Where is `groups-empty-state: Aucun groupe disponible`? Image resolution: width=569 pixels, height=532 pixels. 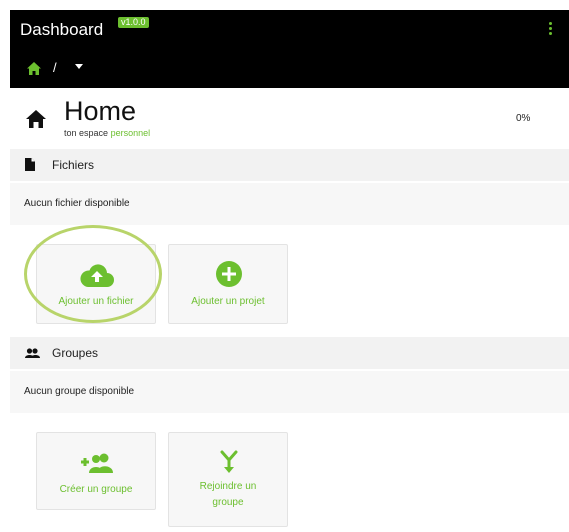 groups-empty-state: Aucun groupe disponible is located at coordinates (289, 392).